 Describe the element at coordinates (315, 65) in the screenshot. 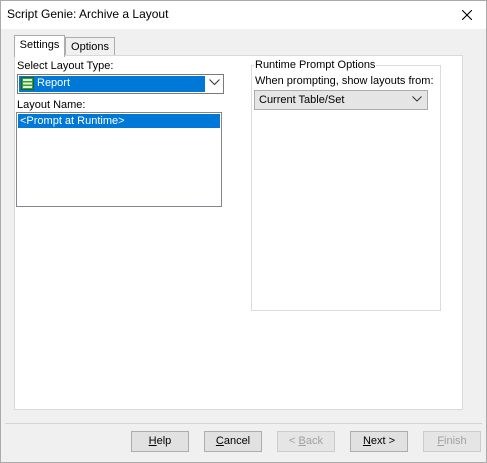

I see `runtime-options-title: Runtime Prompt Options` at that location.